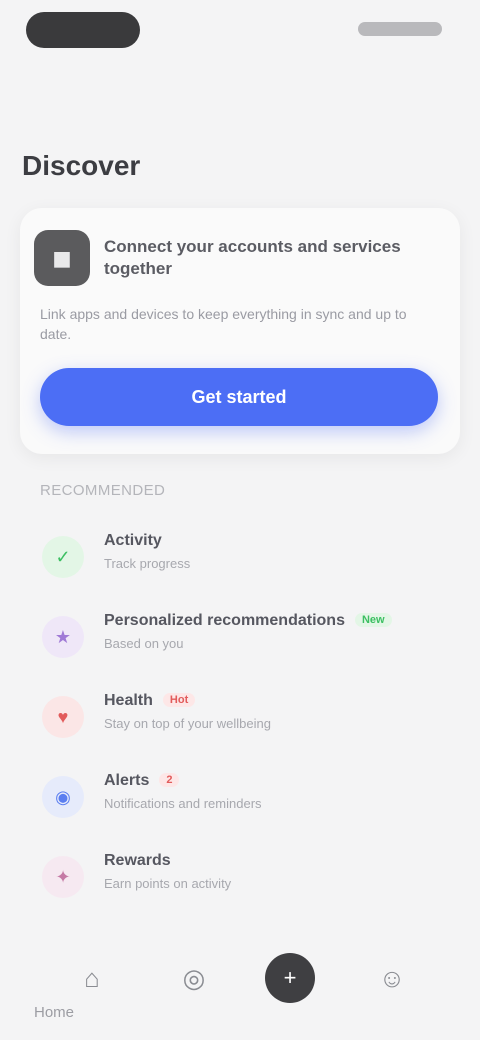 The width and height of the screenshot is (480, 1040). I want to click on tab-profile: ☺, so click(392, 978).